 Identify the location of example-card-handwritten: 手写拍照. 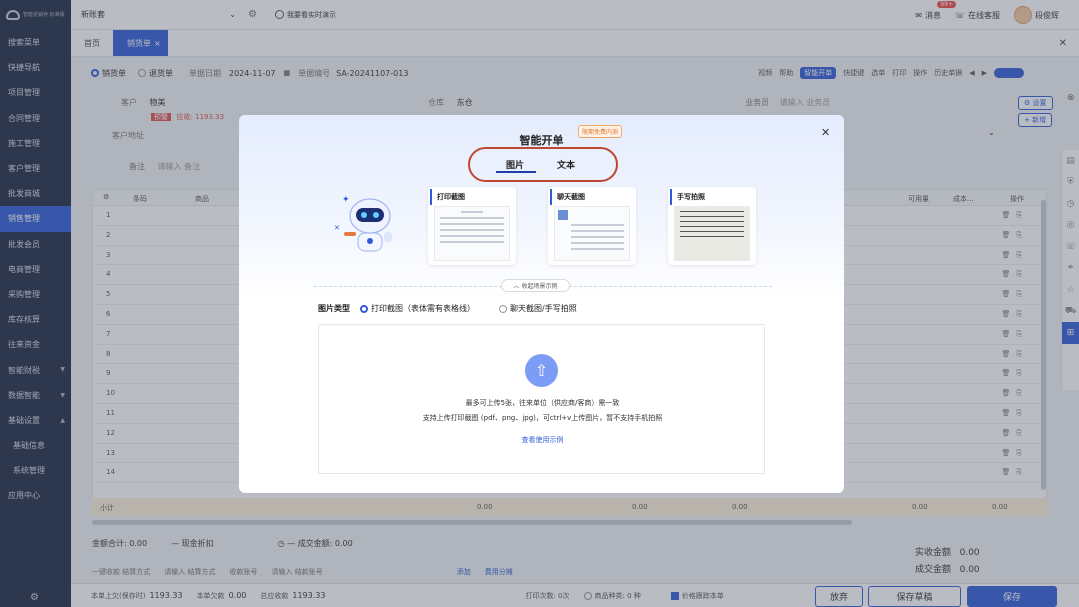
(712, 226).